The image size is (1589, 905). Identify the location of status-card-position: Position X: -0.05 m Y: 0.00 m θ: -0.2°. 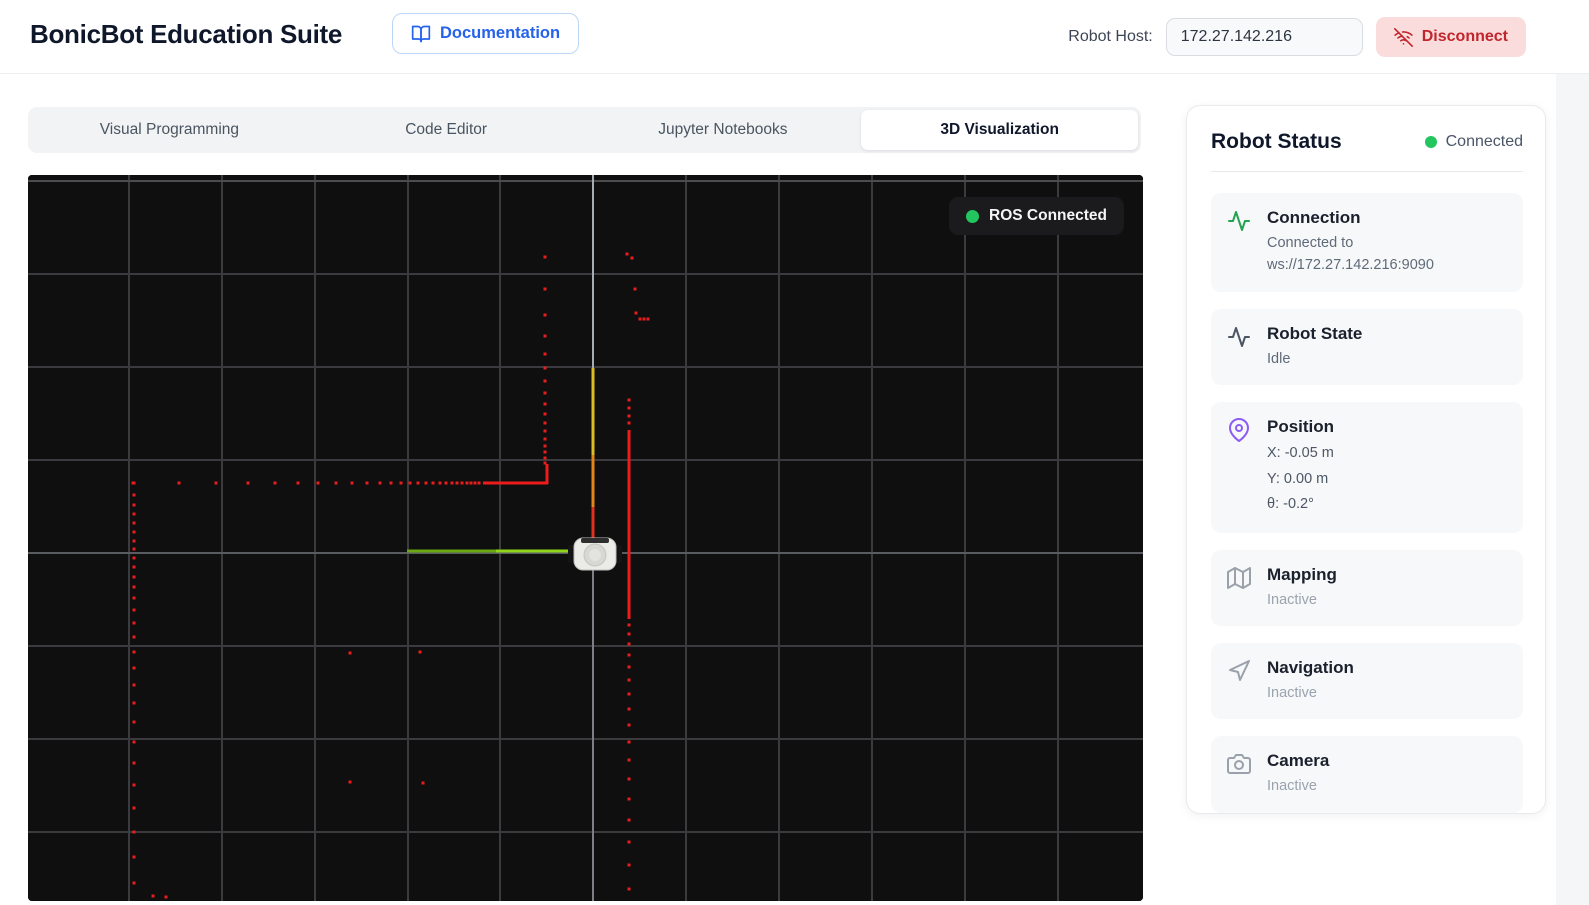
(1367, 467).